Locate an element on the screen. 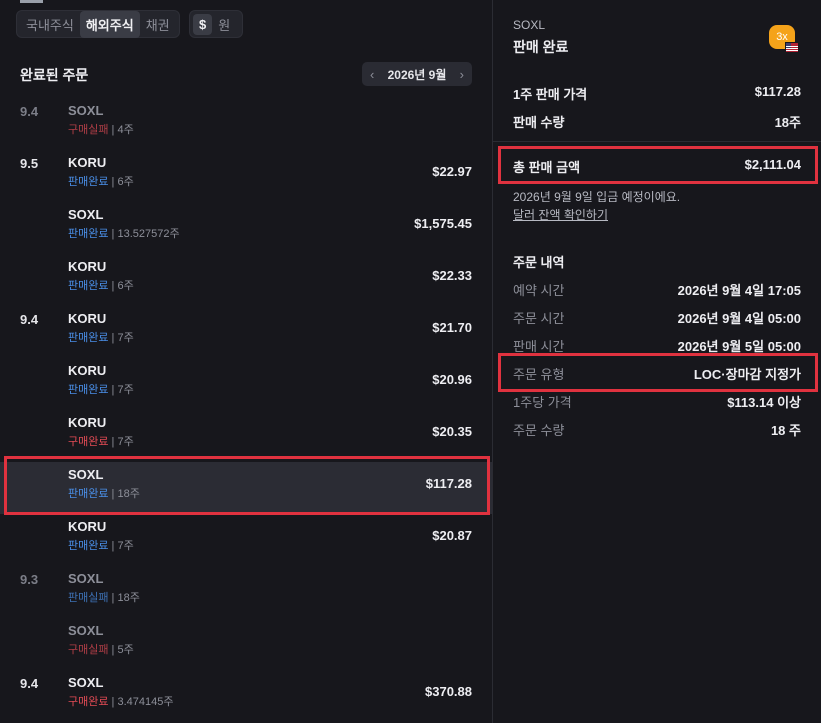  order-status: 구매완료 is located at coordinates (88, 702).